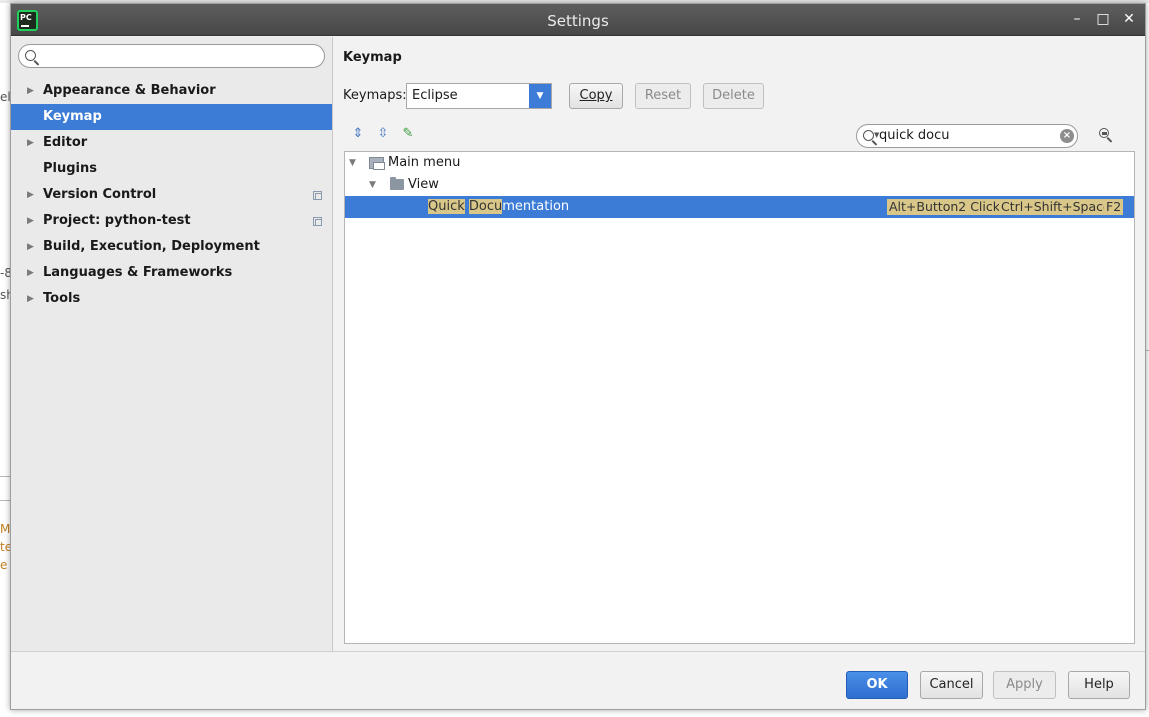  I want to click on sidebar-item-languages-frameworks: ▶ Languages & Frameworks, so click(171, 273).